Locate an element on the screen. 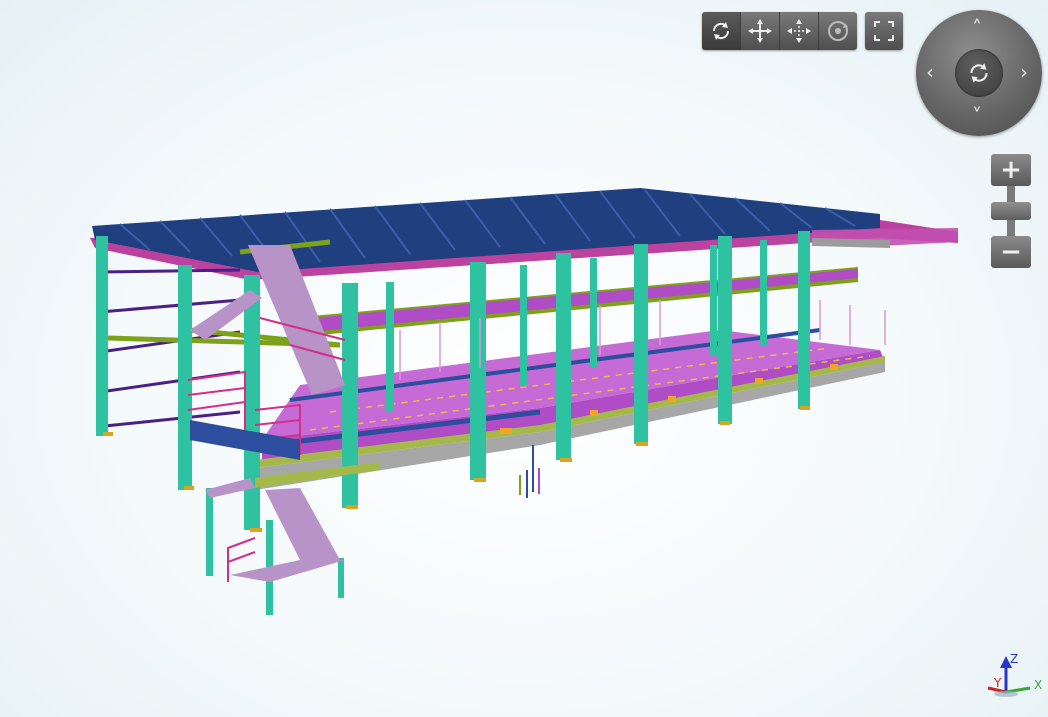 This screenshot has height=717, width=1048. nav-center-orbit-button is located at coordinates (979, 73).